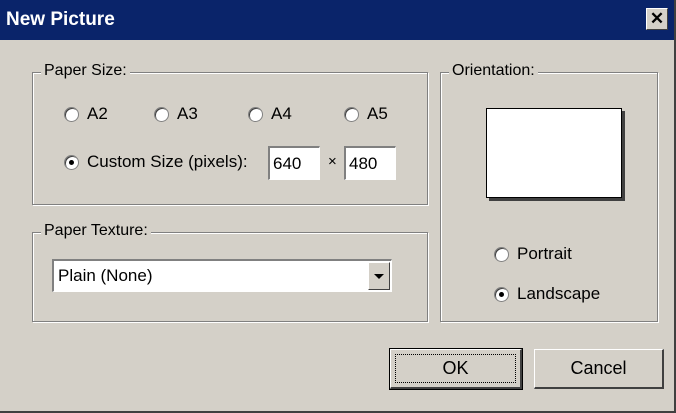  Describe the element at coordinates (337, 20) in the screenshot. I see `title-bar: New Picture ✕` at that location.